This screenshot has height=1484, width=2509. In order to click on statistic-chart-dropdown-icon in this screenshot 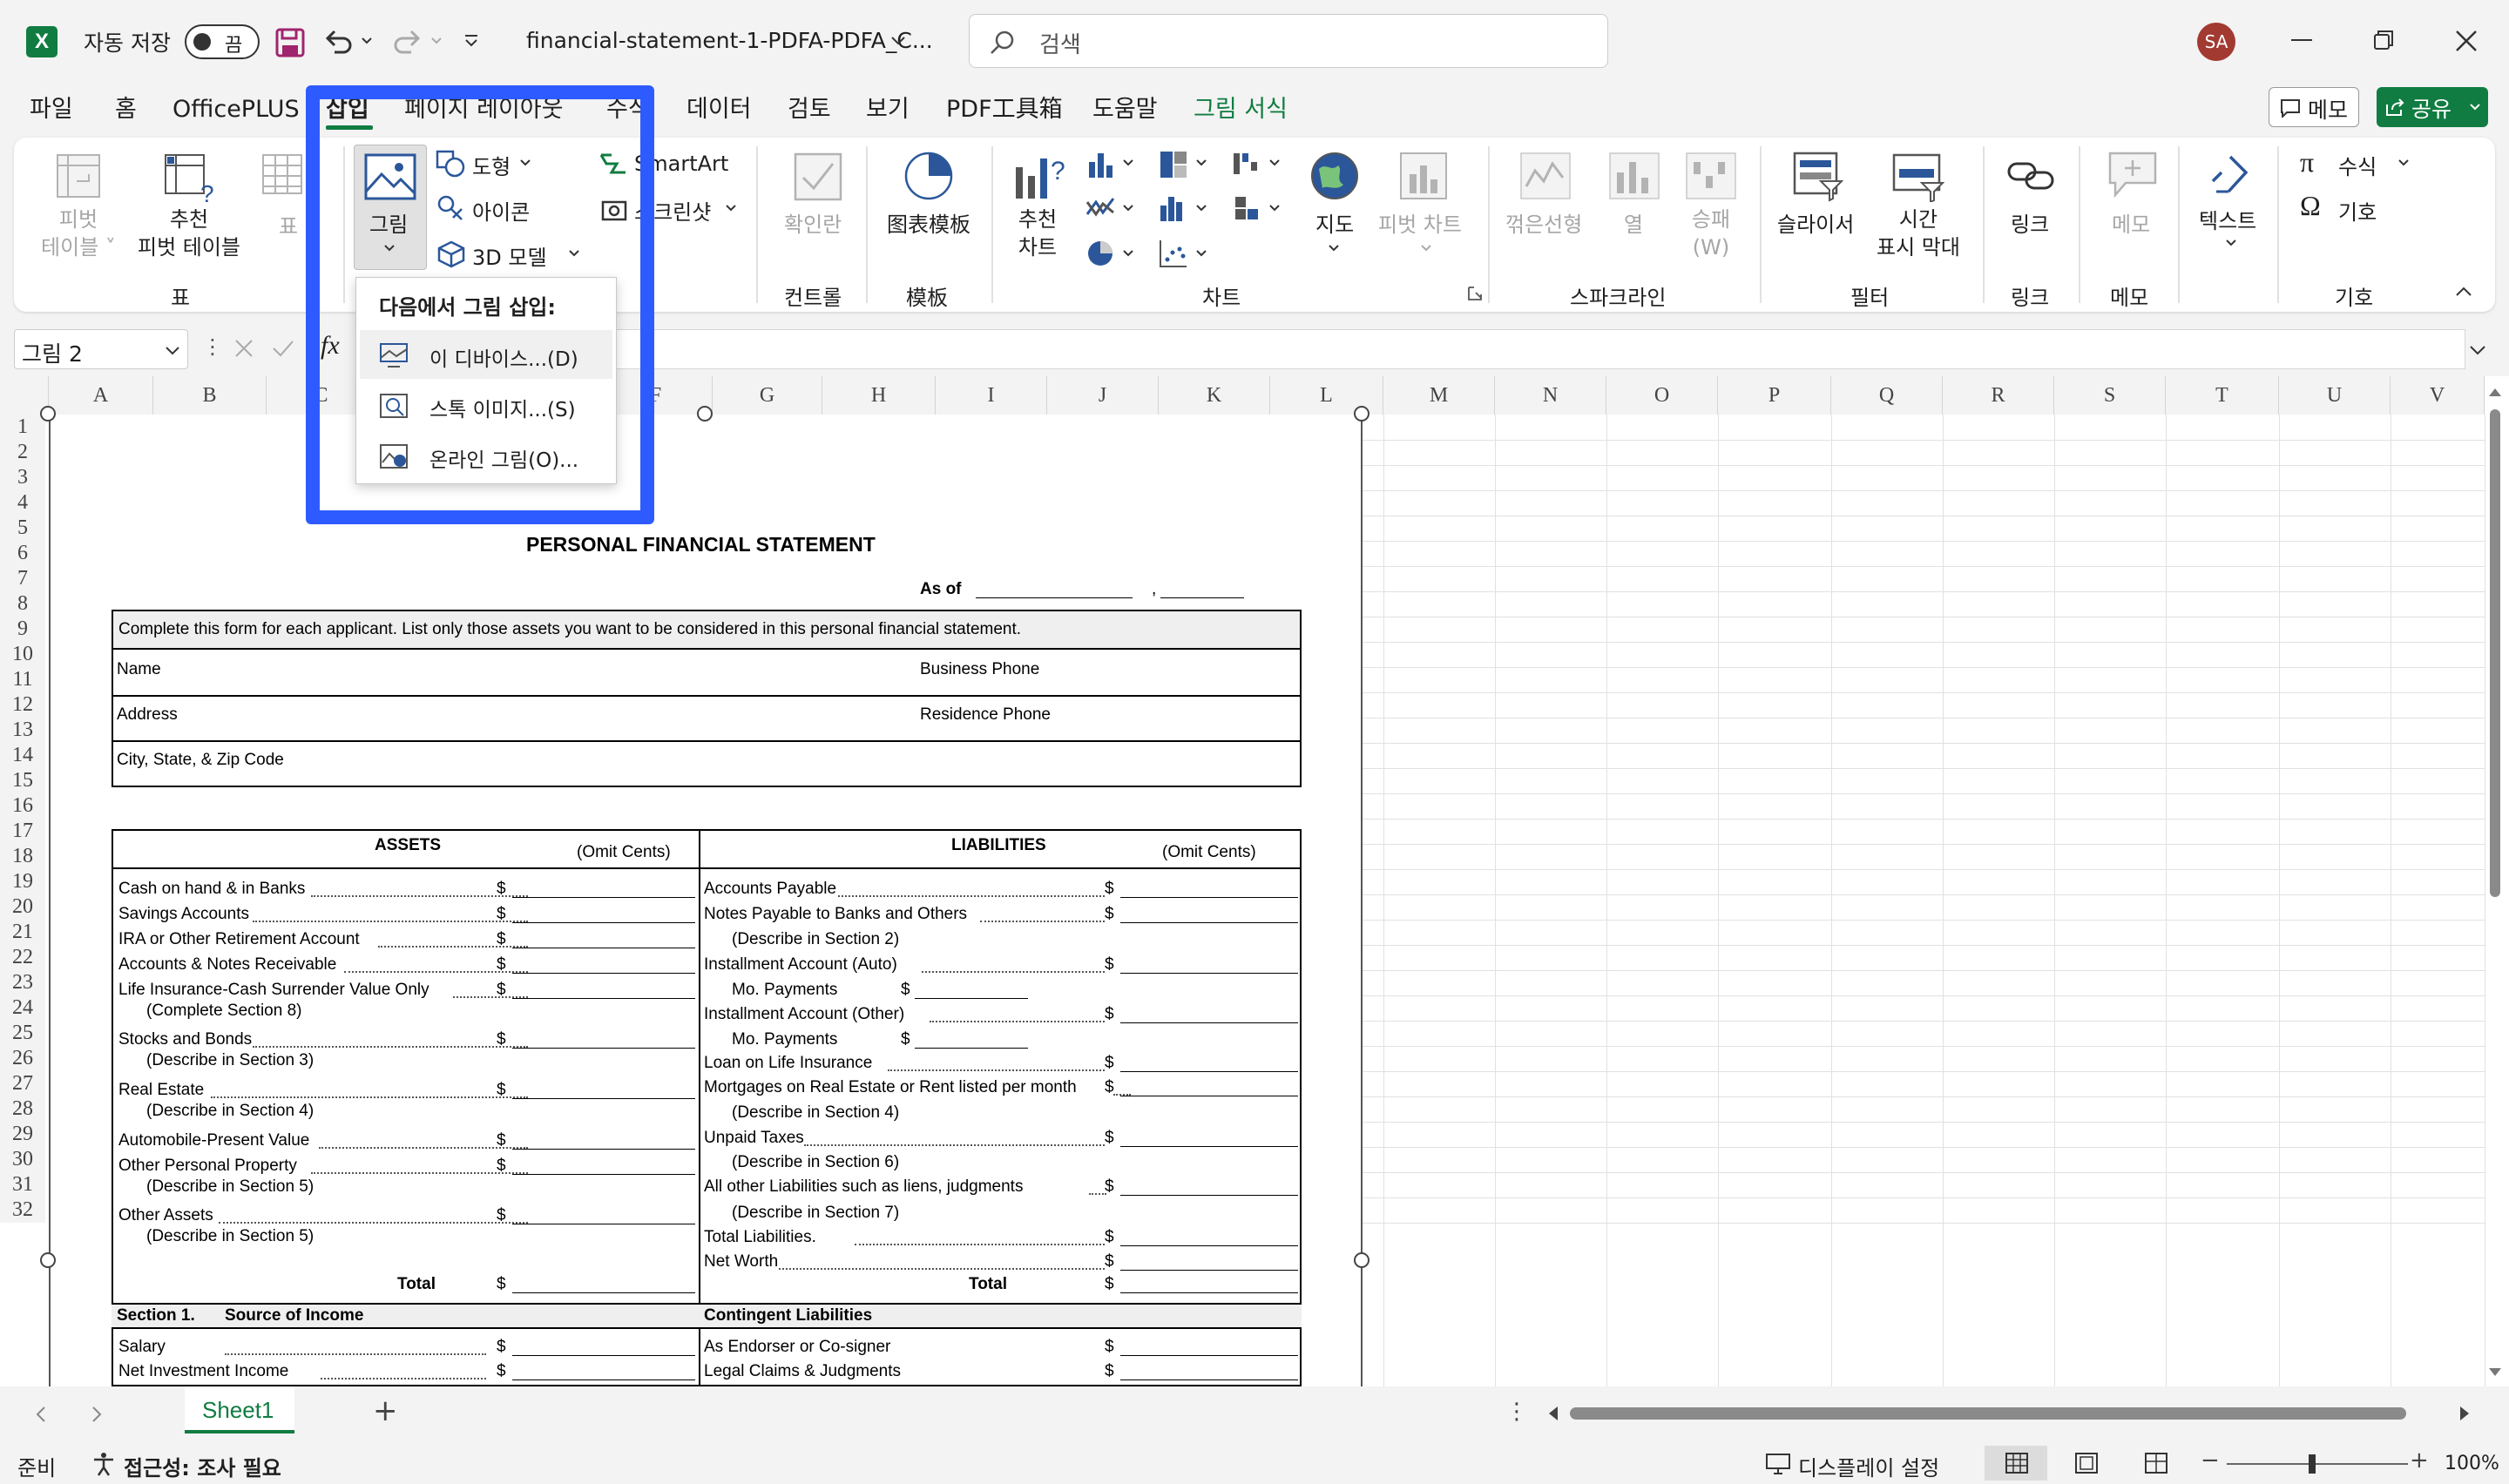, I will do `click(1201, 208)`.